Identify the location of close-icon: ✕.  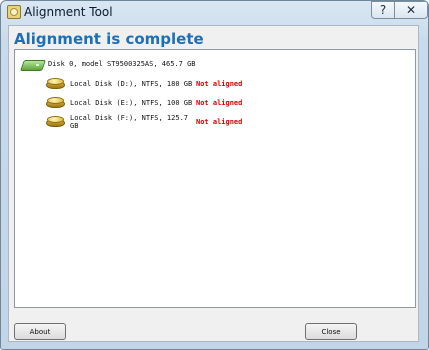
(411, 10).